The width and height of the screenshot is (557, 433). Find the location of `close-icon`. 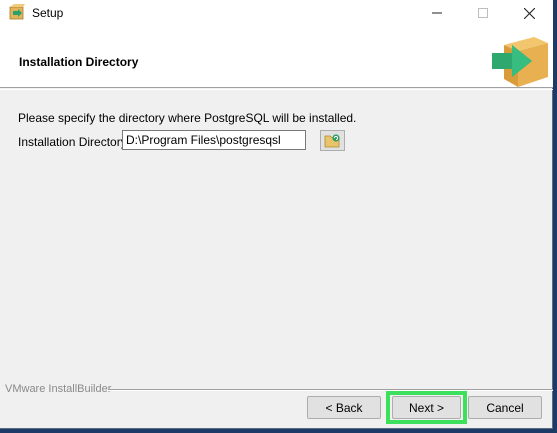

close-icon is located at coordinates (529, 13).